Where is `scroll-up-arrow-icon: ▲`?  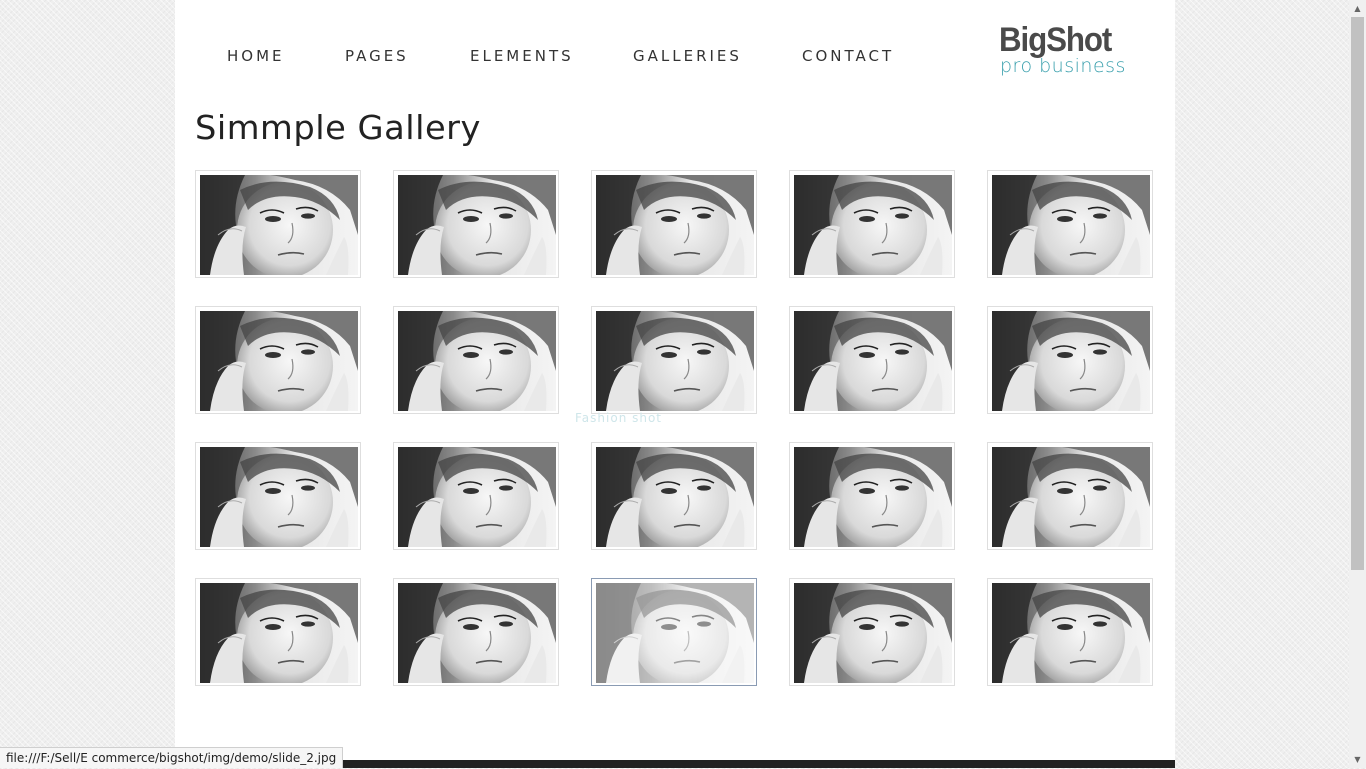 scroll-up-arrow-icon: ▲ is located at coordinates (1357, 8).